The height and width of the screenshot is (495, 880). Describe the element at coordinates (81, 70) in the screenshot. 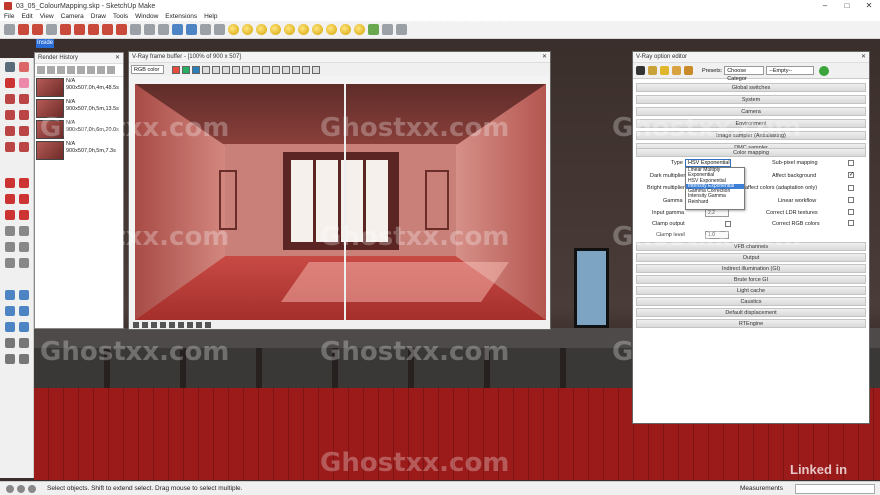

I see `history-compare-a-icon` at that location.